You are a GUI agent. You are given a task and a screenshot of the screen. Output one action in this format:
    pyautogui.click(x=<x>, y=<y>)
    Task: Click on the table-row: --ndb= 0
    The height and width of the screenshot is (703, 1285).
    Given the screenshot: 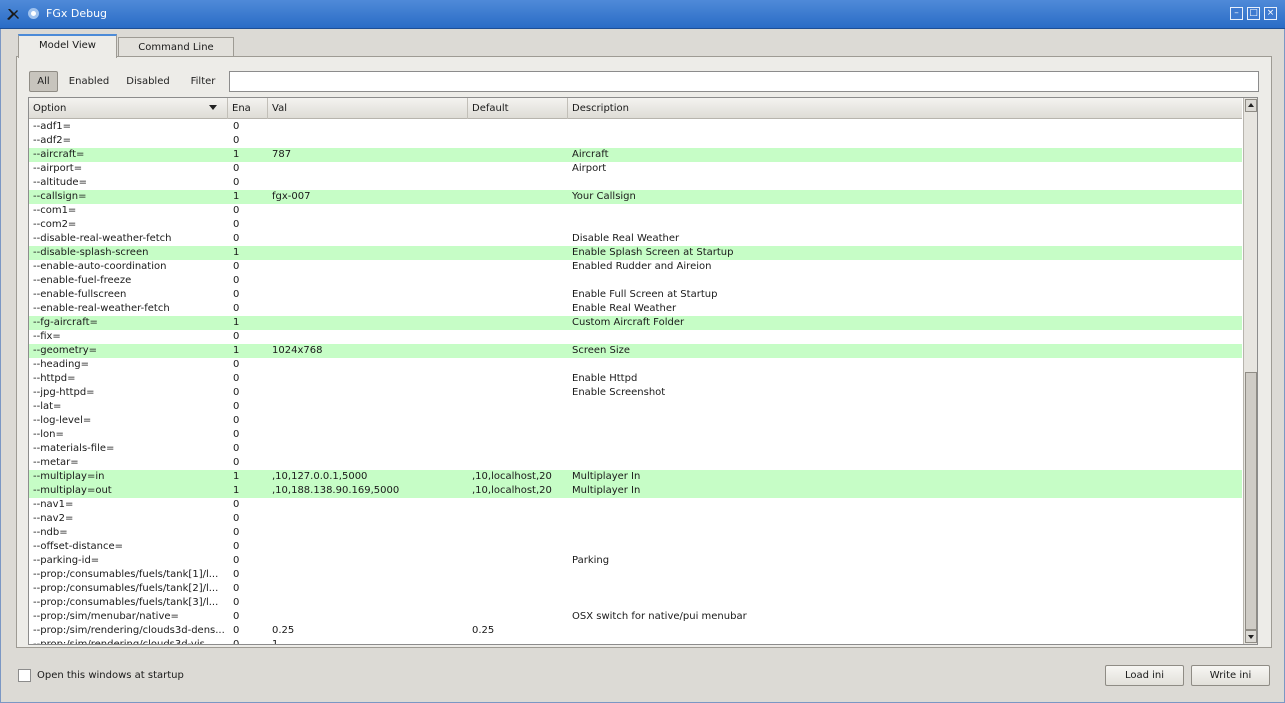 What is the action you would take?
    pyautogui.click(x=635, y=533)
    